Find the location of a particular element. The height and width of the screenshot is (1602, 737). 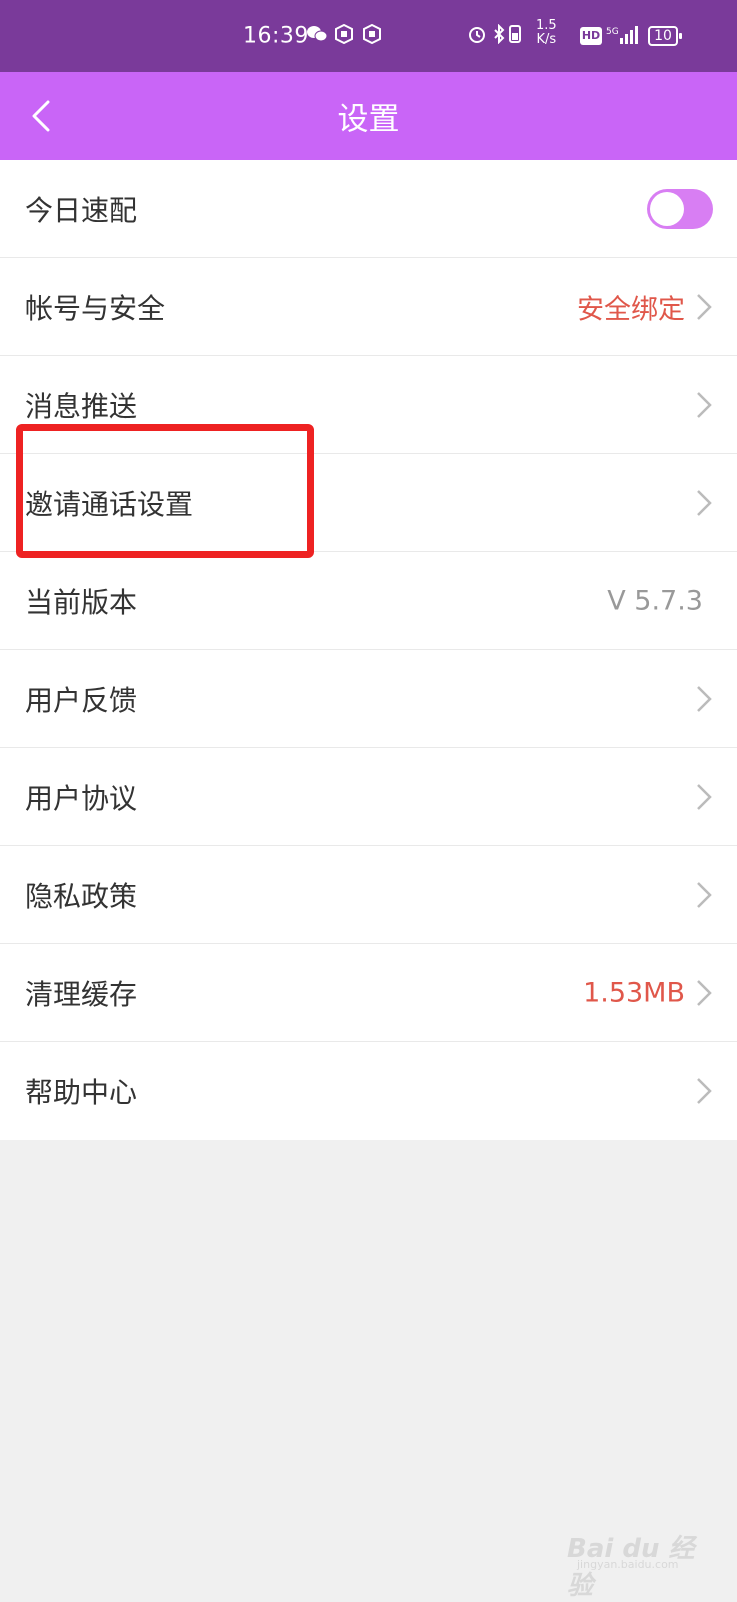

baidu-watermark: Bai du 经验 jingyan.baidu.com is located at coordinates (632, 1549).